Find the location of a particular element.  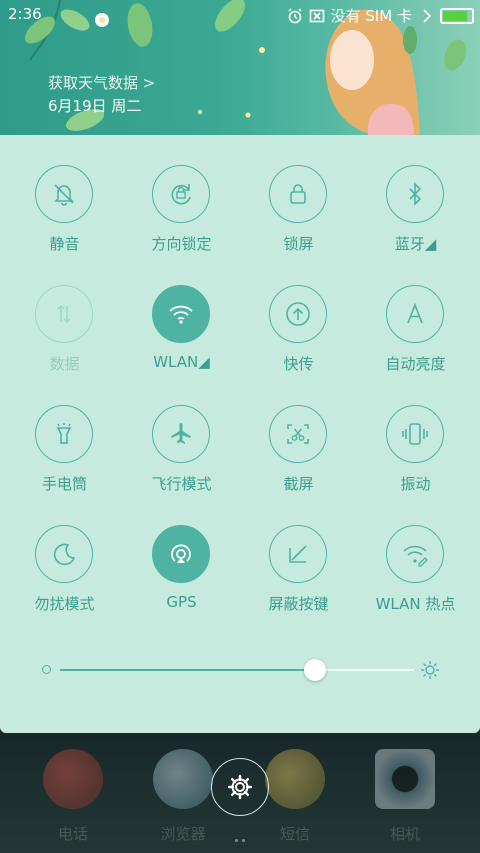

toggle-label: 静音 is located at coordinates (64, 244).